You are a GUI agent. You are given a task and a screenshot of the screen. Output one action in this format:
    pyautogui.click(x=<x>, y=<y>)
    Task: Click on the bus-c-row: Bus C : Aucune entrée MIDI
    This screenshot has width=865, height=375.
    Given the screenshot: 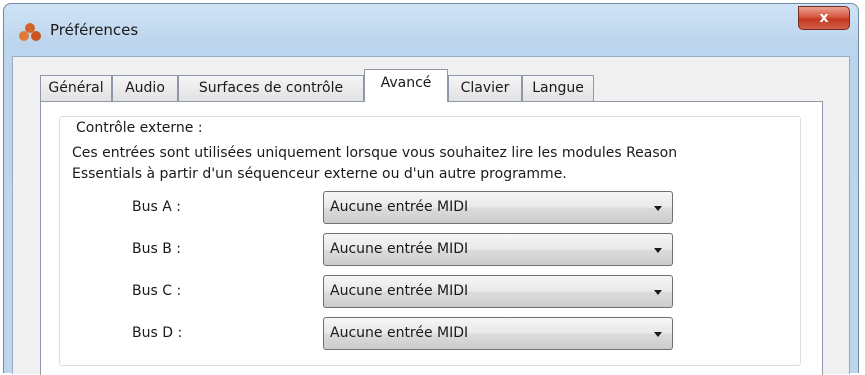 What is the action you would take?
    pyautogui.click(x=430, y=291)
    